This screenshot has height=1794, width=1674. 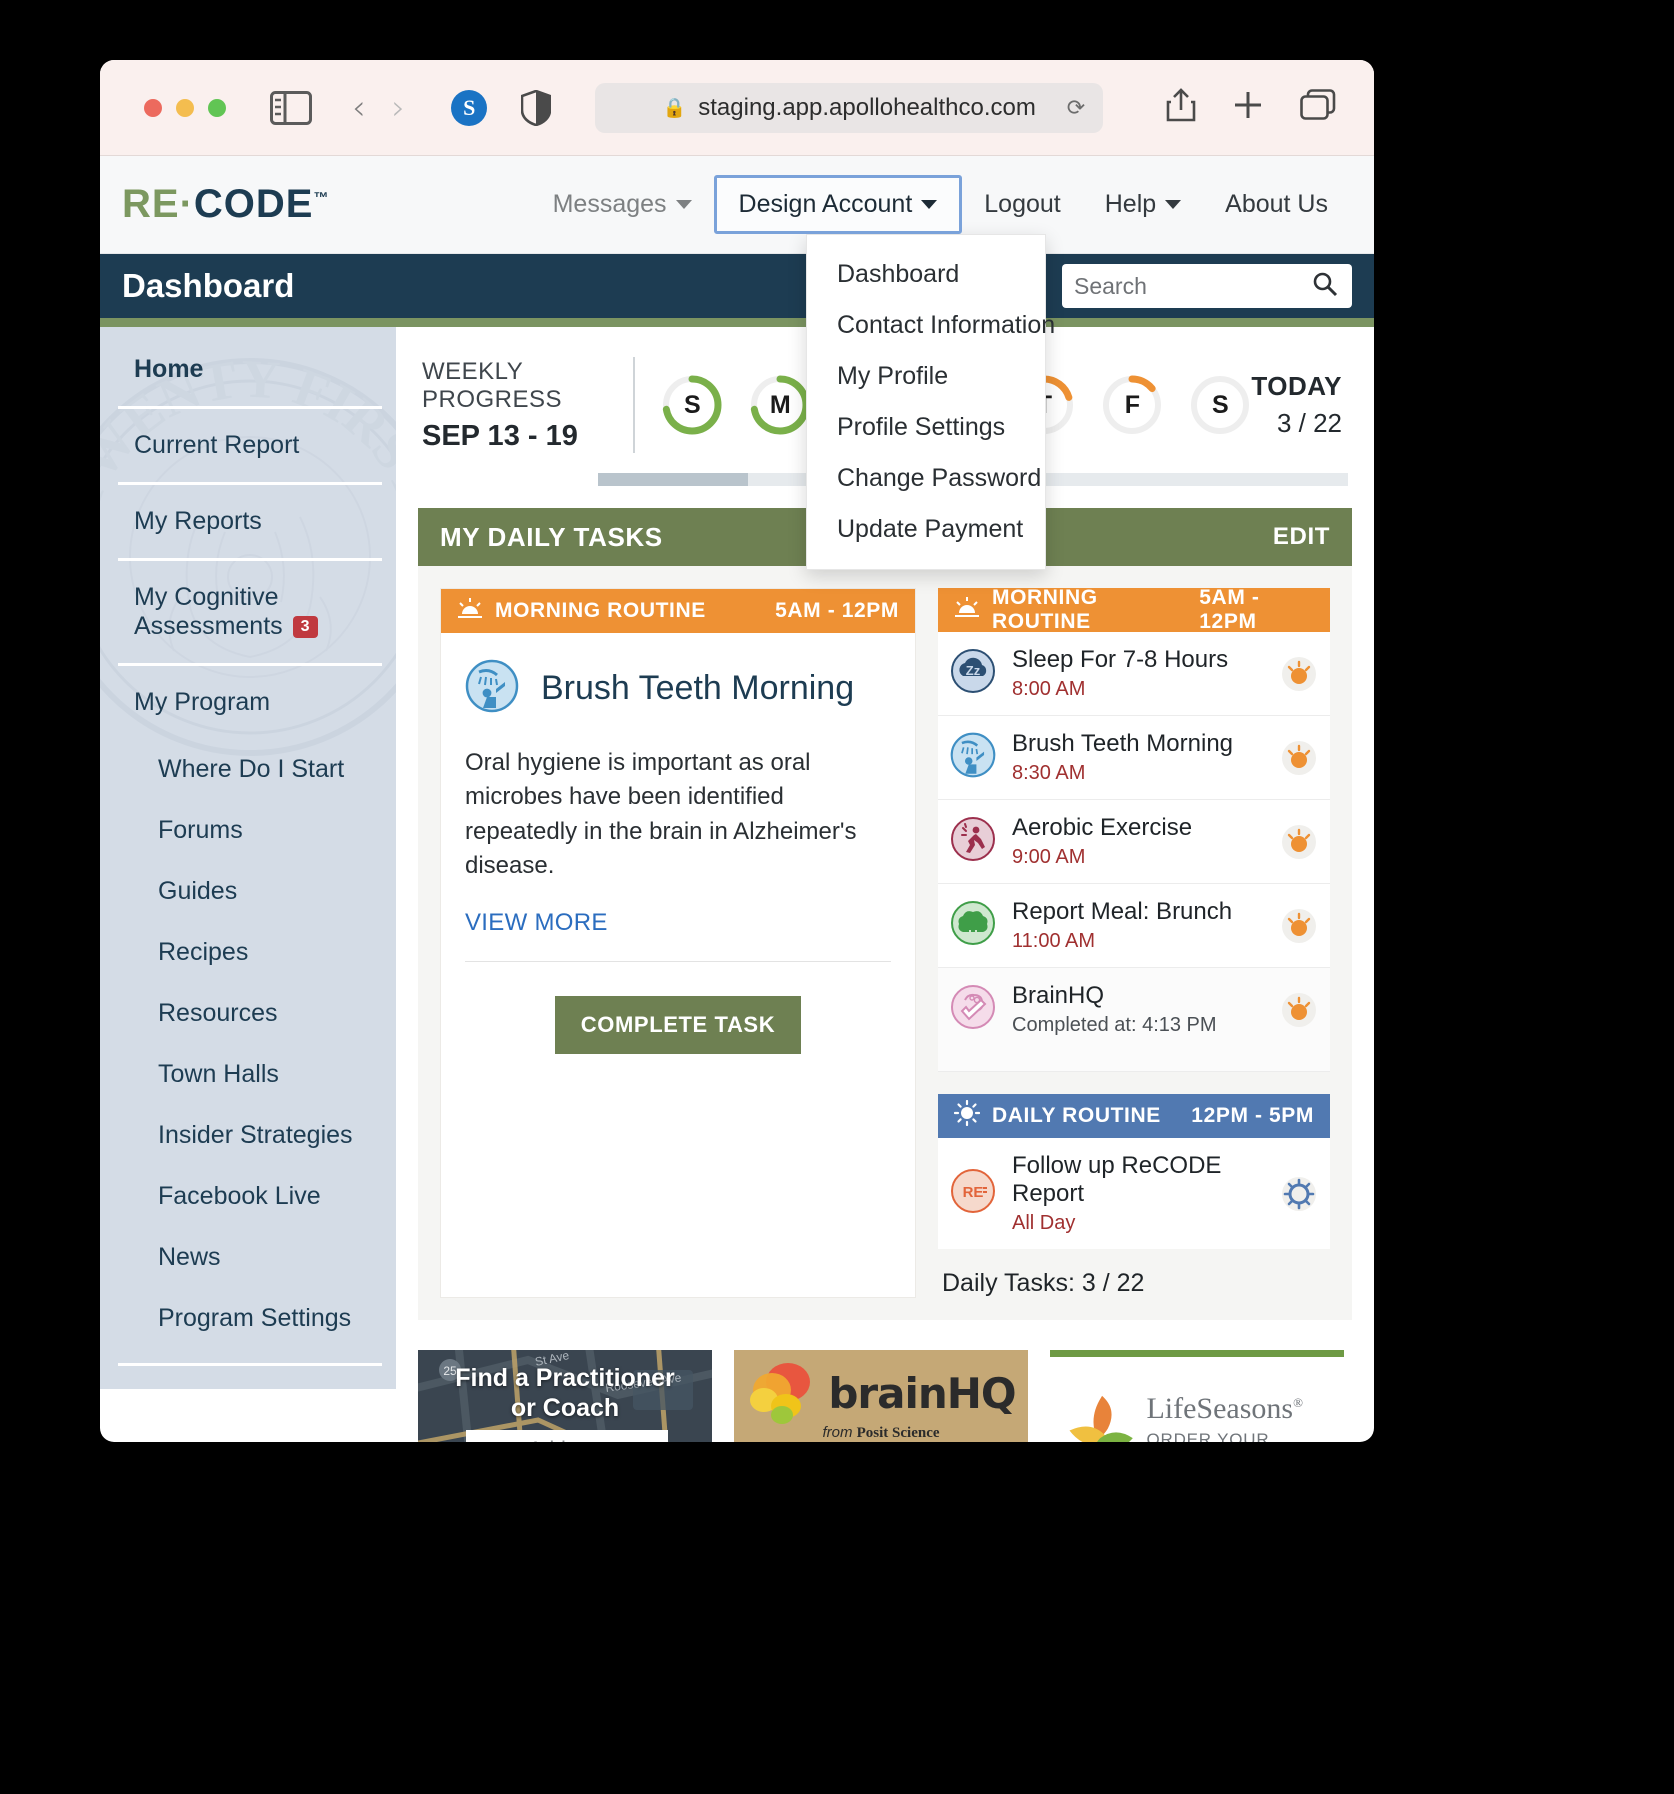 I want to click on dropdown-item-update-payment: Update Payment, so click(x=926, y=529).